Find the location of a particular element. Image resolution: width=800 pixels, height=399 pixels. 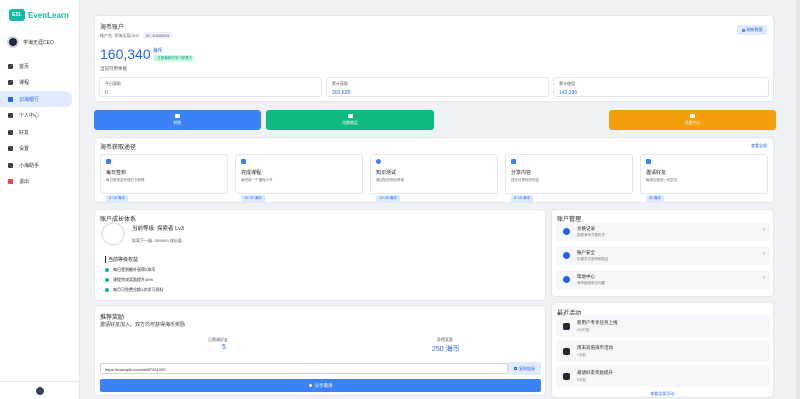

benefits-title: 当前等级权益 is located at coordinates (121, 259).